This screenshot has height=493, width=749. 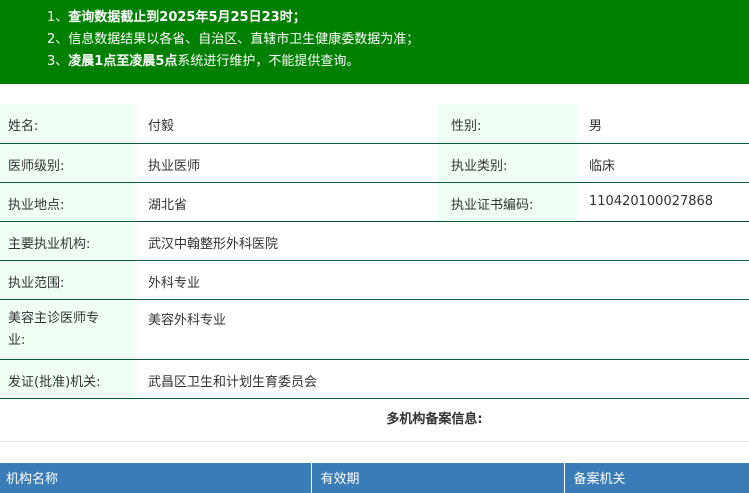 I want to click on category-value: 临床, so click(x=602, y=166).